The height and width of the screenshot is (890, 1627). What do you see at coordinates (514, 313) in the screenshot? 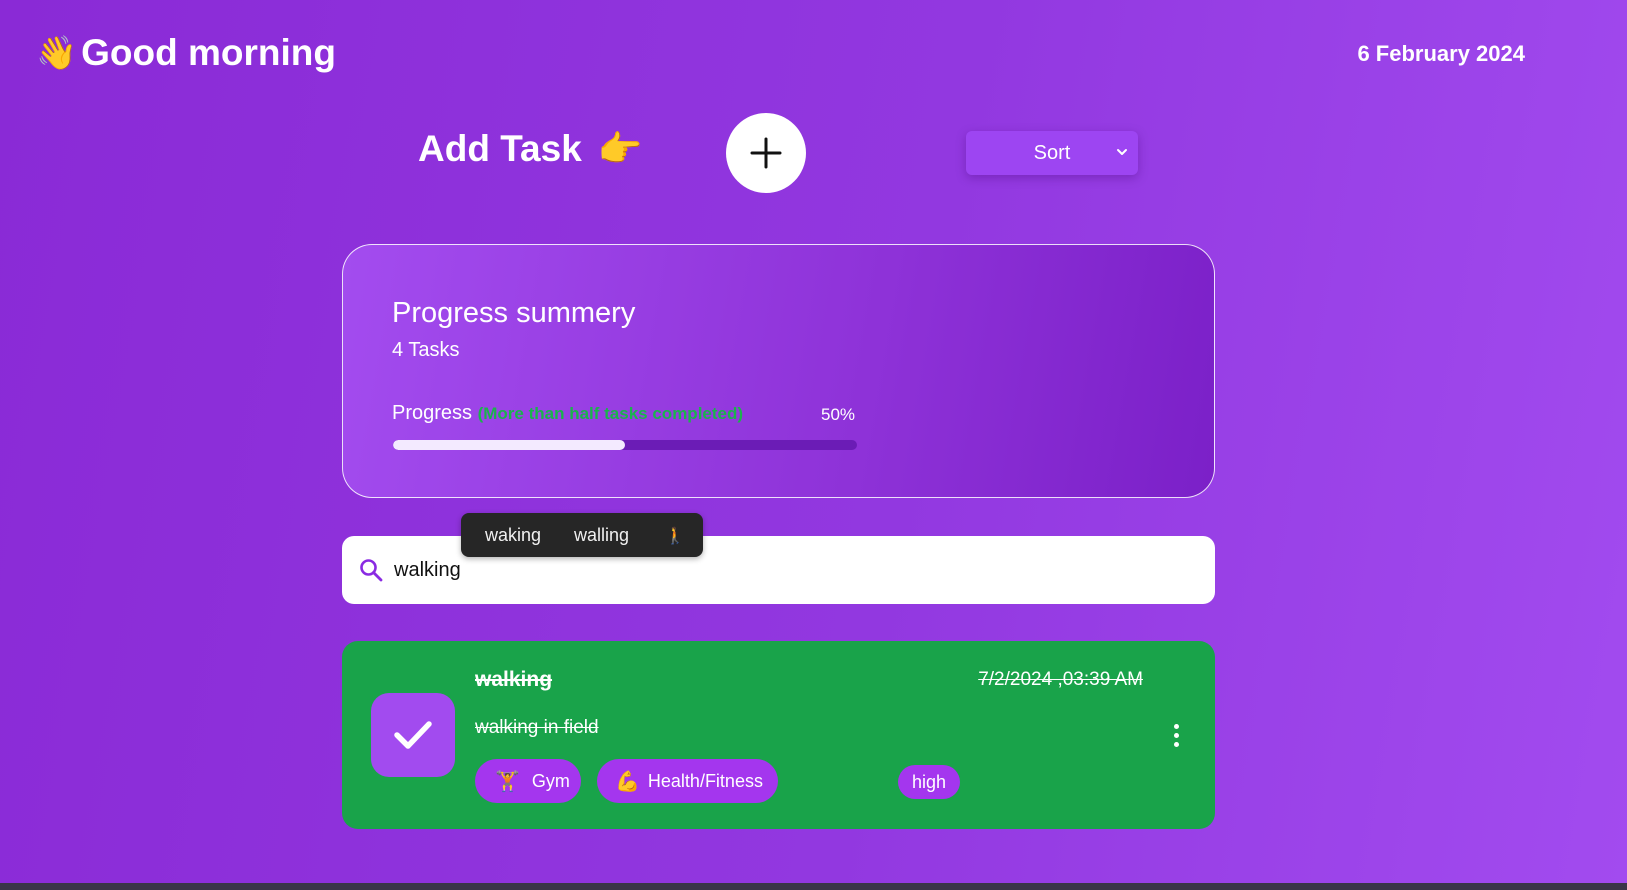
I see `progress-summary-title: Progress summery` at bounding box center [514, 313].